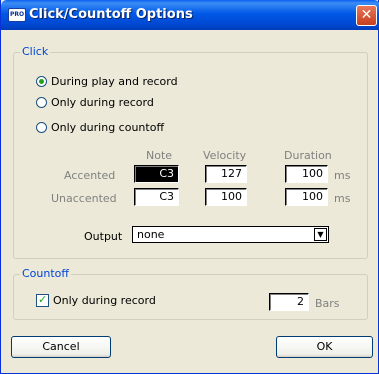  Describe the element at coordinates (230, 234) in the screenshot. I see `output-dropdown: none ▼` at that location.